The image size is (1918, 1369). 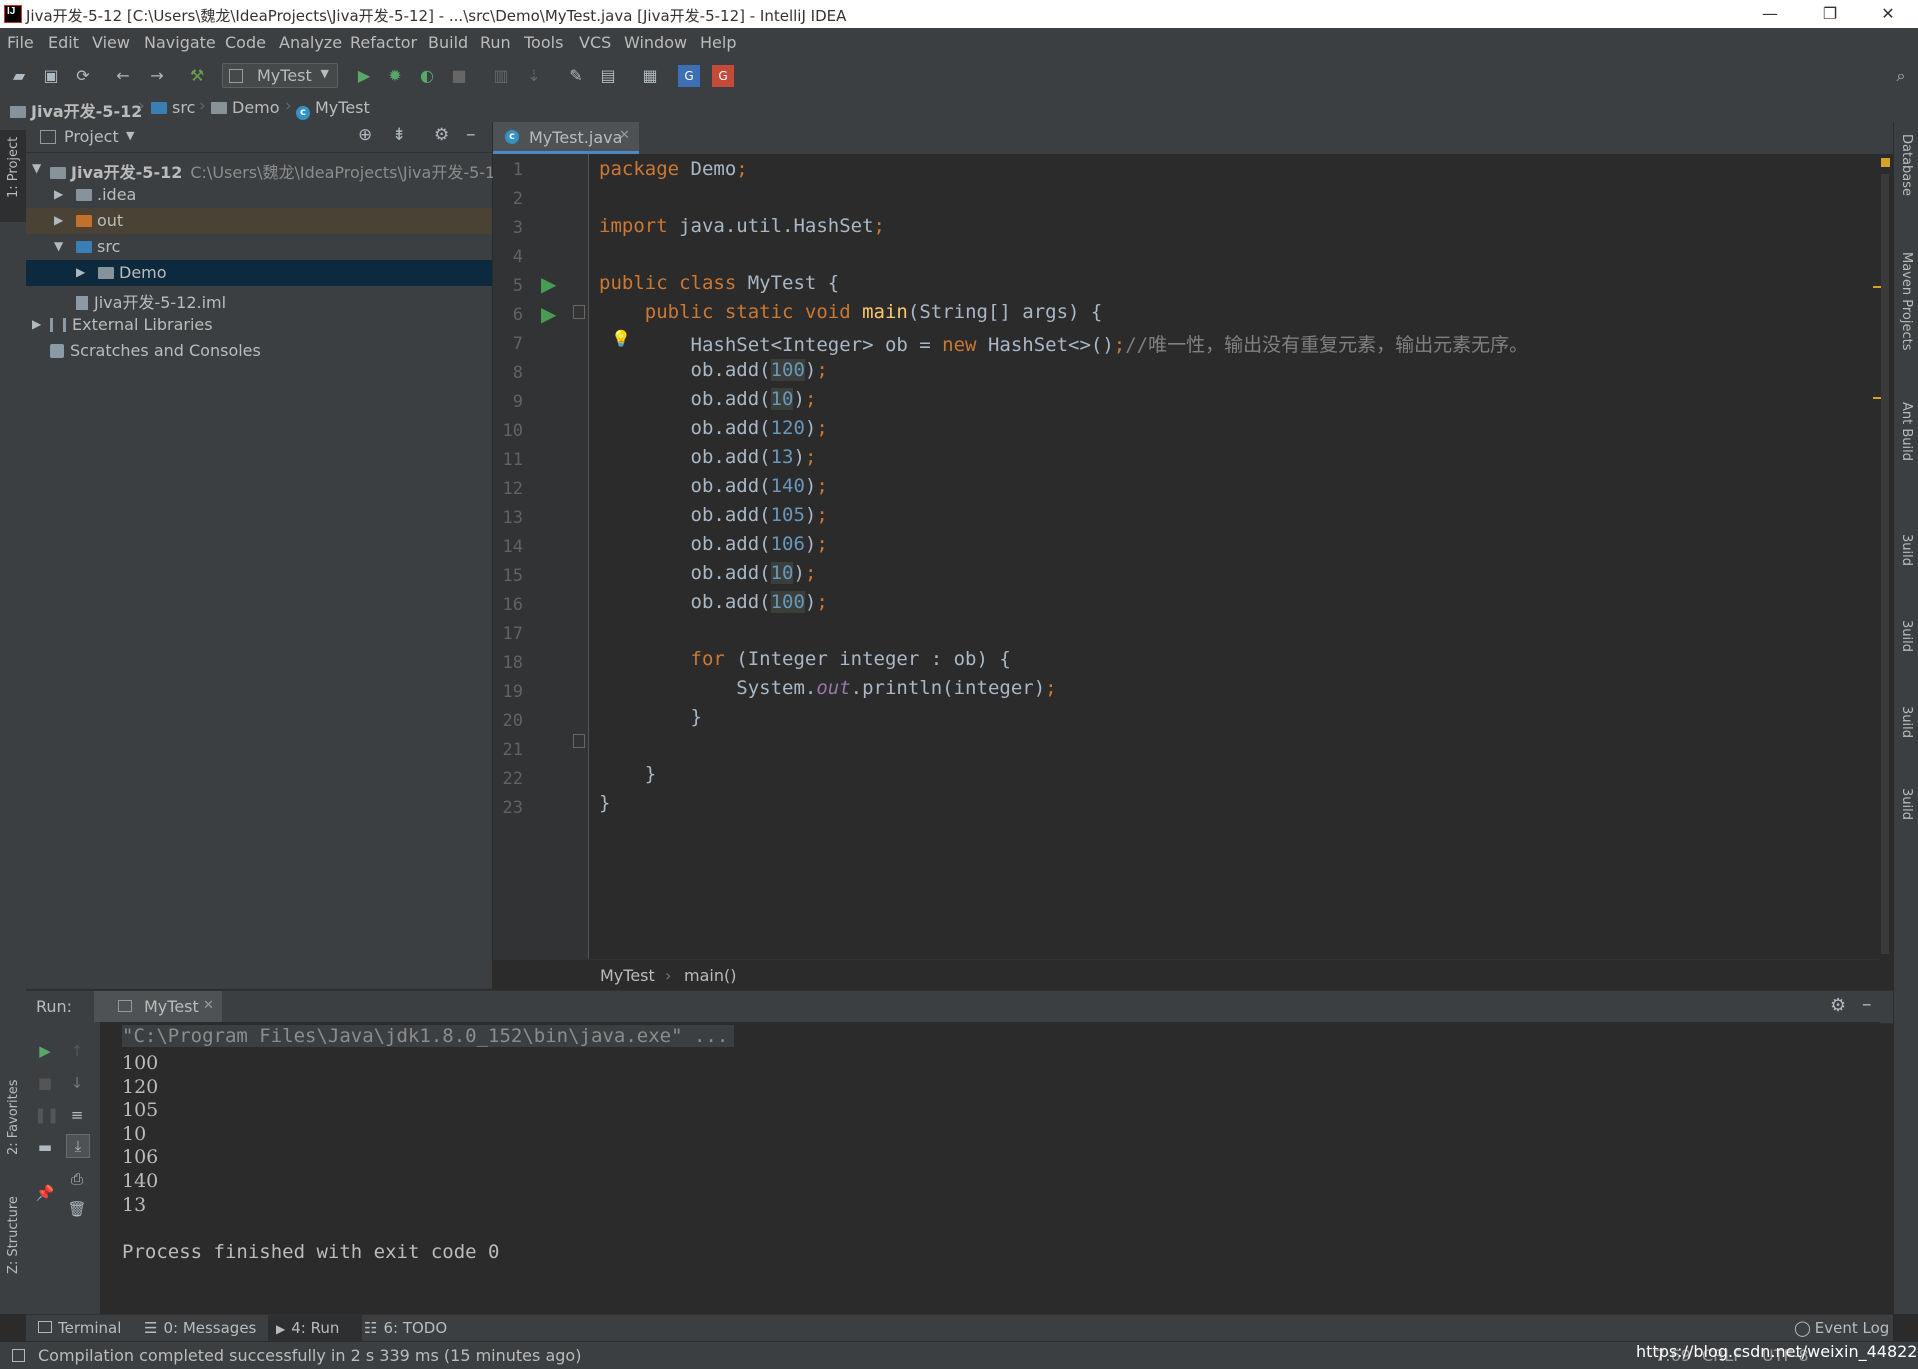 What do you see at coordinates (364, 76) in the screenshot?
I see `run-icon: ▶` at bounding box center [364, 76].